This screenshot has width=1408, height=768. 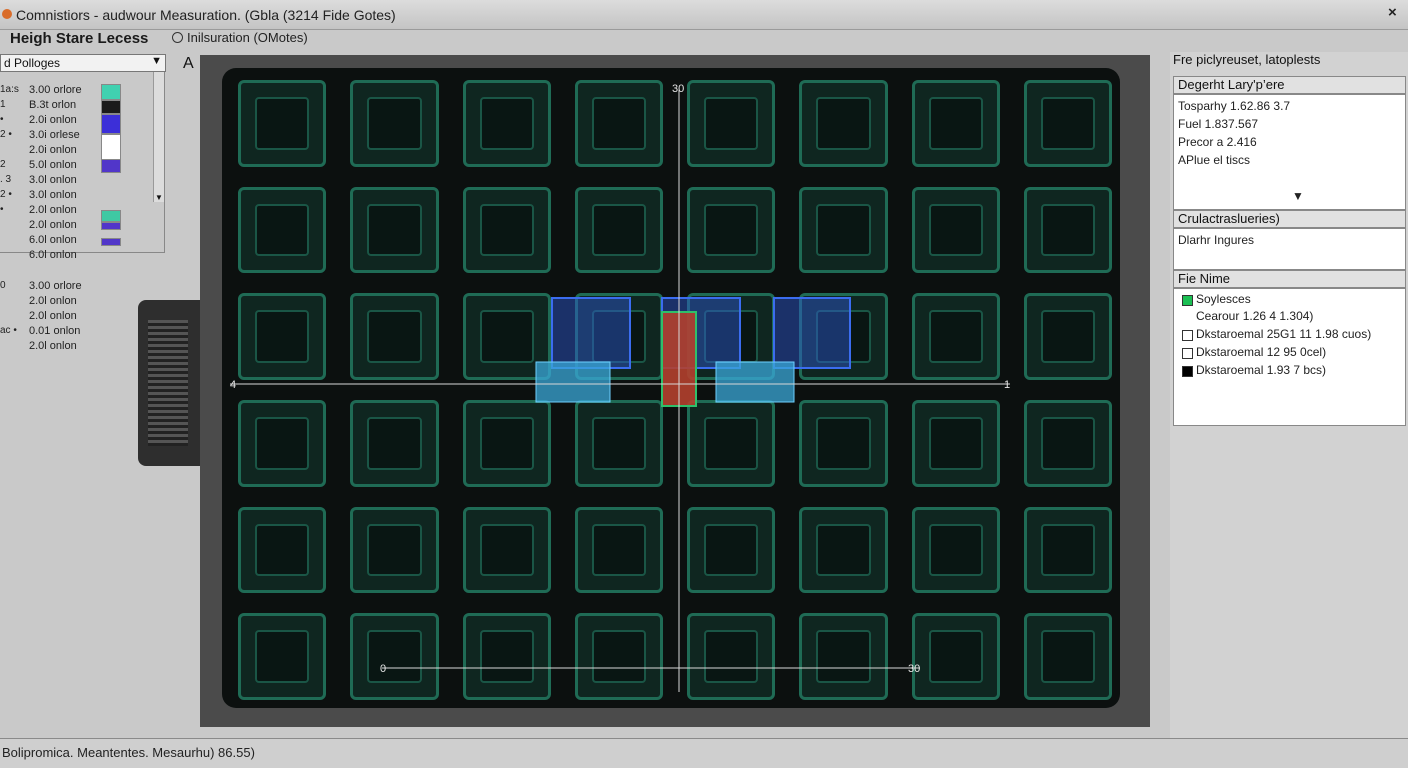 I want to click on scroll-down-icon: ▼, so click(x=159, y=197).